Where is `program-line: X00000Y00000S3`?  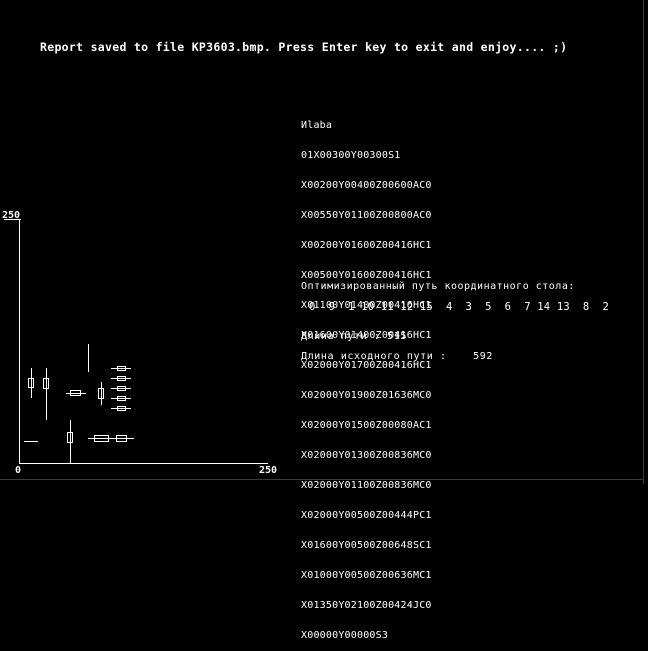
program-line: X00000Y00000S3 is located at coordinates (345, 635).